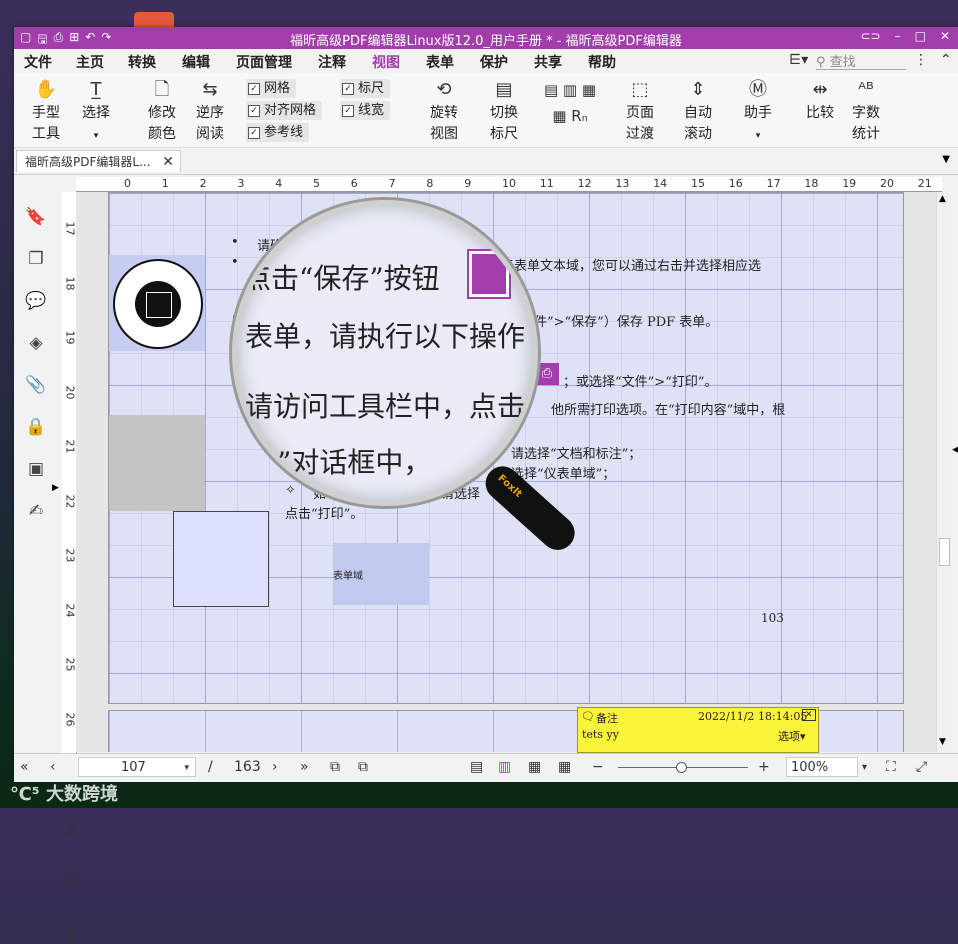  I want to click on vertical-scrollbar: ▲ ▼, so click(943, 472).